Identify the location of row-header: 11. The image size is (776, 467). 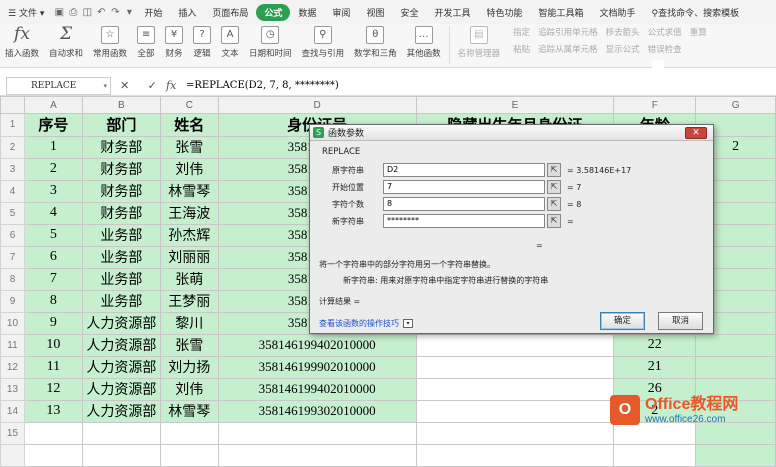
(12, 345).